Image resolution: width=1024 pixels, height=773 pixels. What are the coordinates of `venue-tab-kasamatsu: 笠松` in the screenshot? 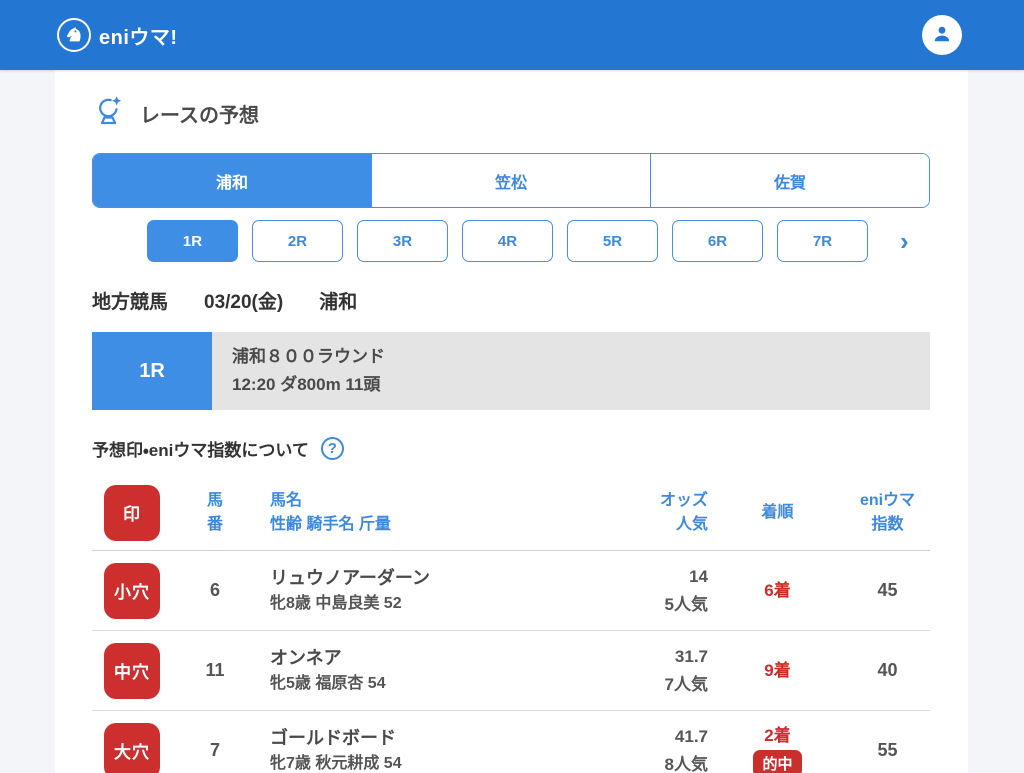 It's located at (510, 180).